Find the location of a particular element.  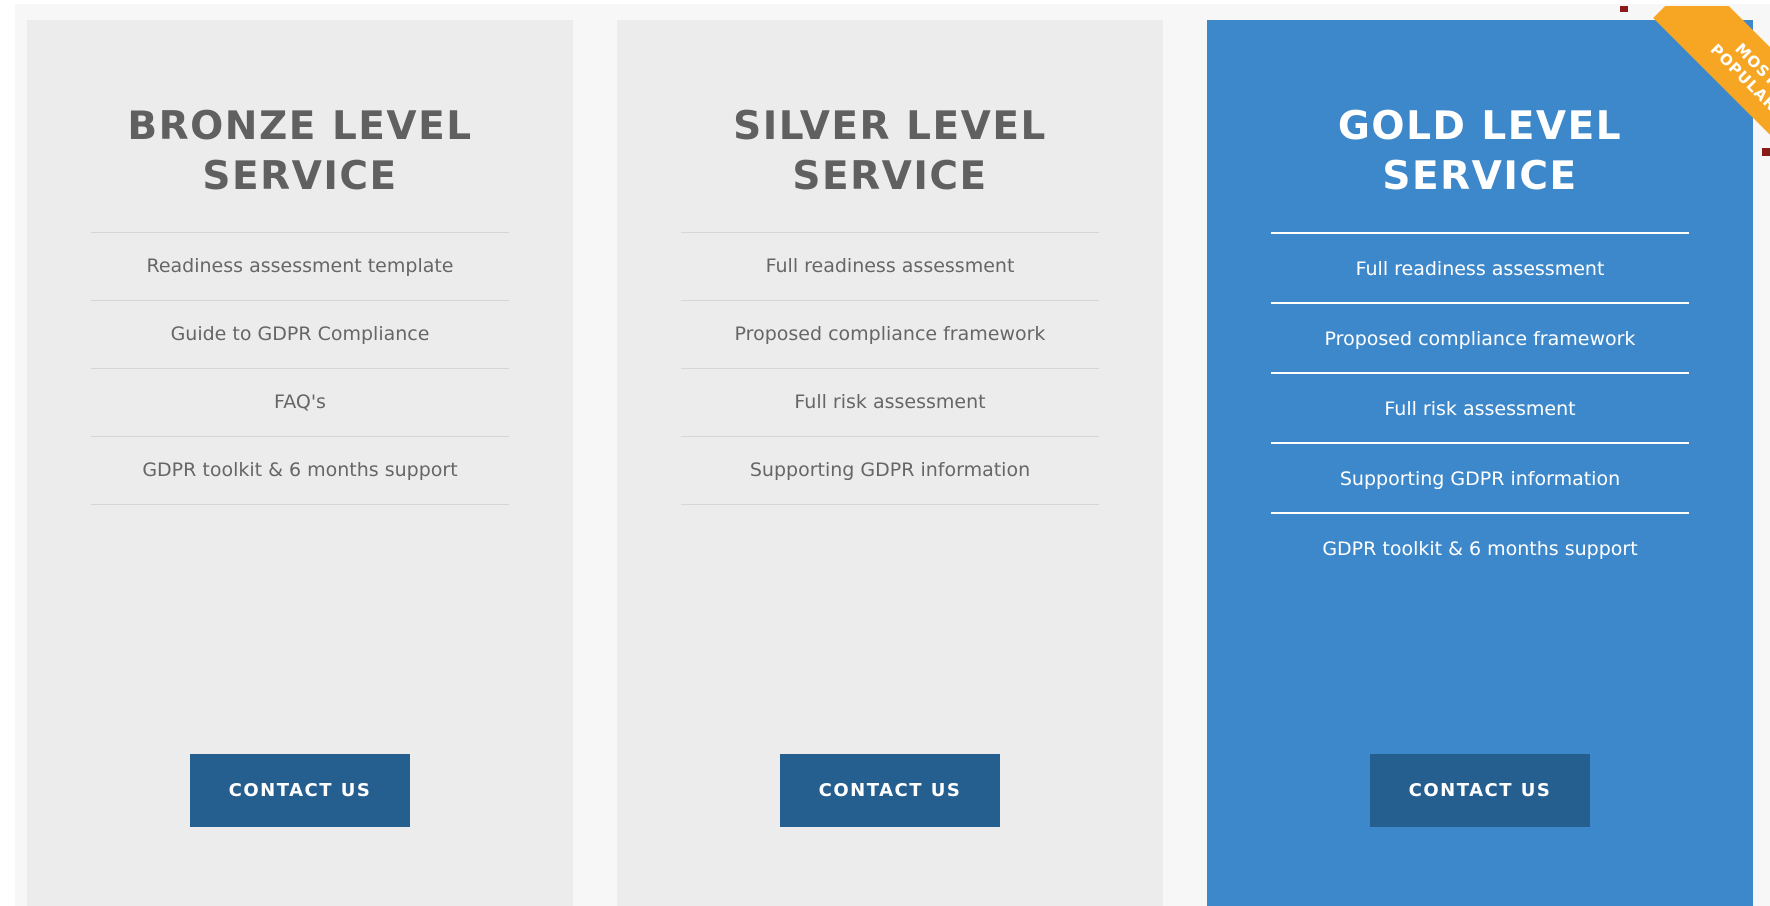

plan-title: BRONZE LEVEL SERVICE is located at coordinates (300, 152).